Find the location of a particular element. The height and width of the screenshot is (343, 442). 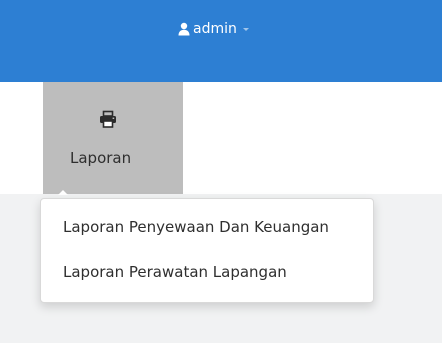

username-label: admin is located at coordinates (215, 29).